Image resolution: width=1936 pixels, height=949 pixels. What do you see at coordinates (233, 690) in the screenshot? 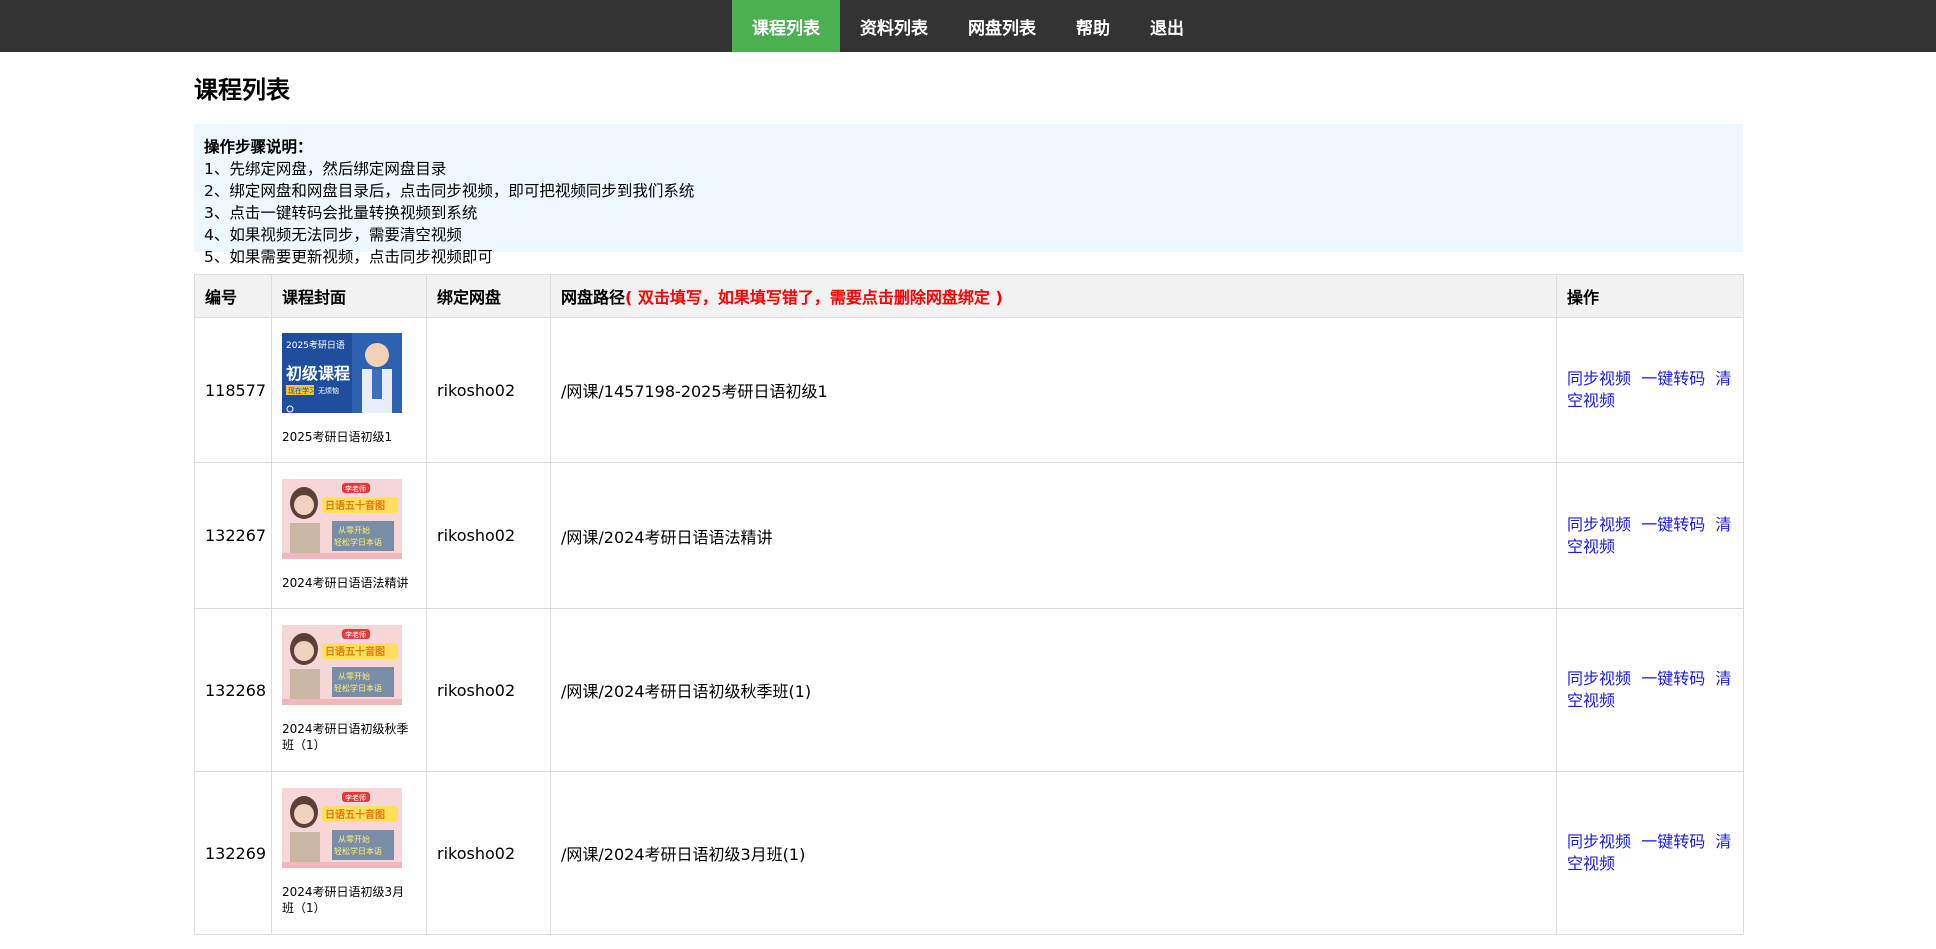
I see `cell-id: 132268` at bounding box center [233, 690].